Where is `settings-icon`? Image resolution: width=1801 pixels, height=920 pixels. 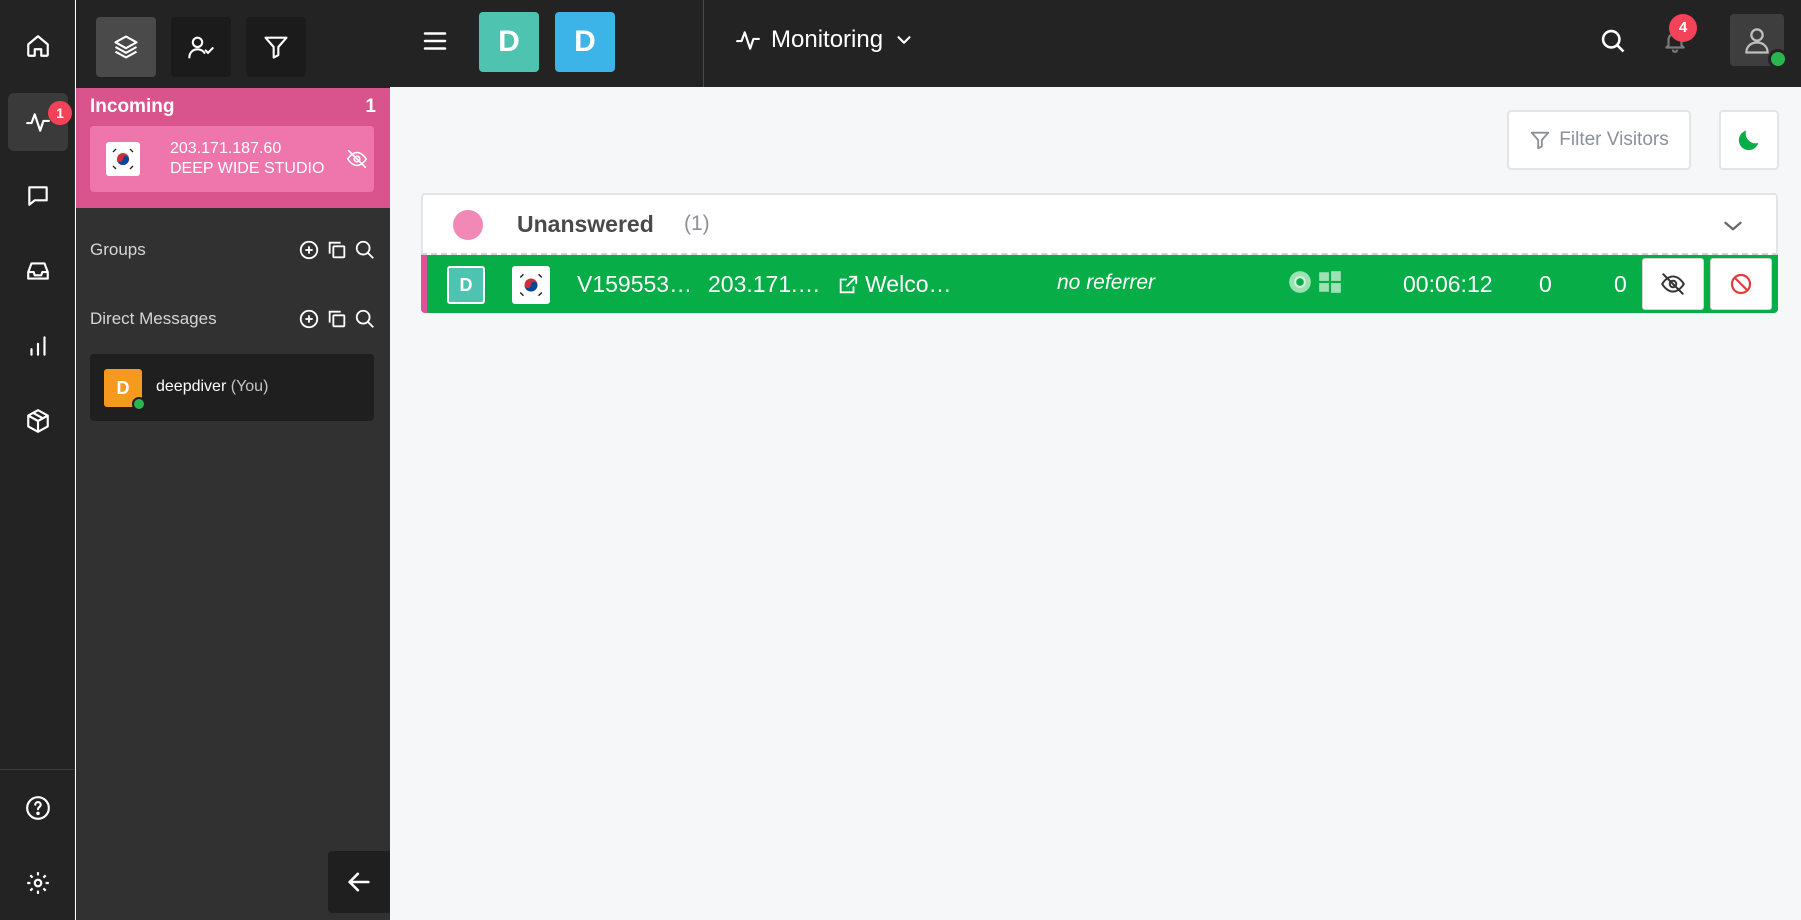 settings-icon is located at coordinates (38, 883).